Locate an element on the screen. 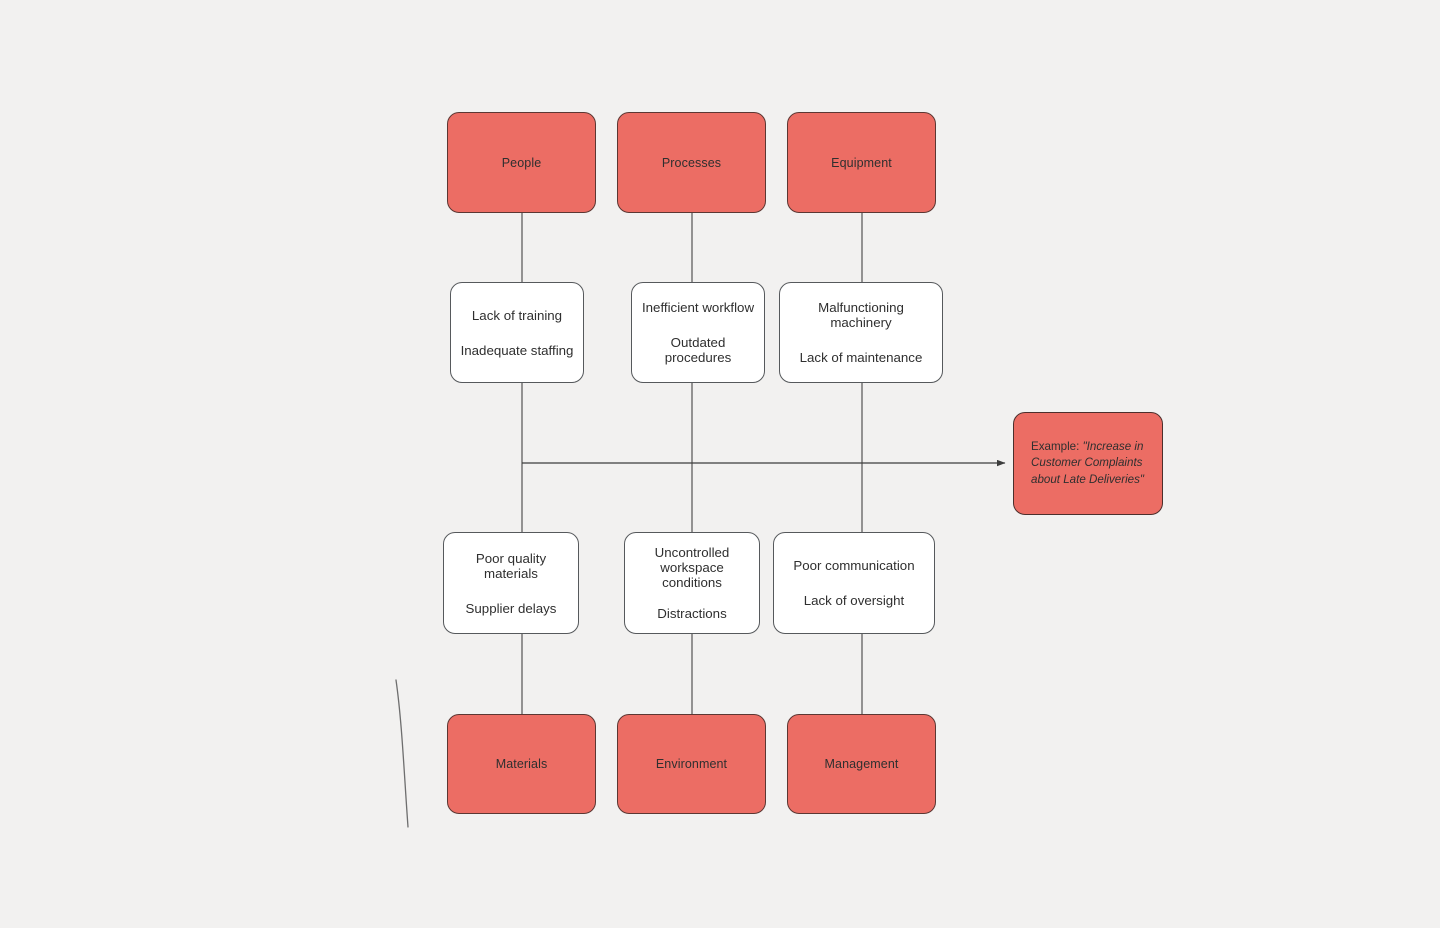  category-box-processes: Processes is located at coordinates (691, 162).